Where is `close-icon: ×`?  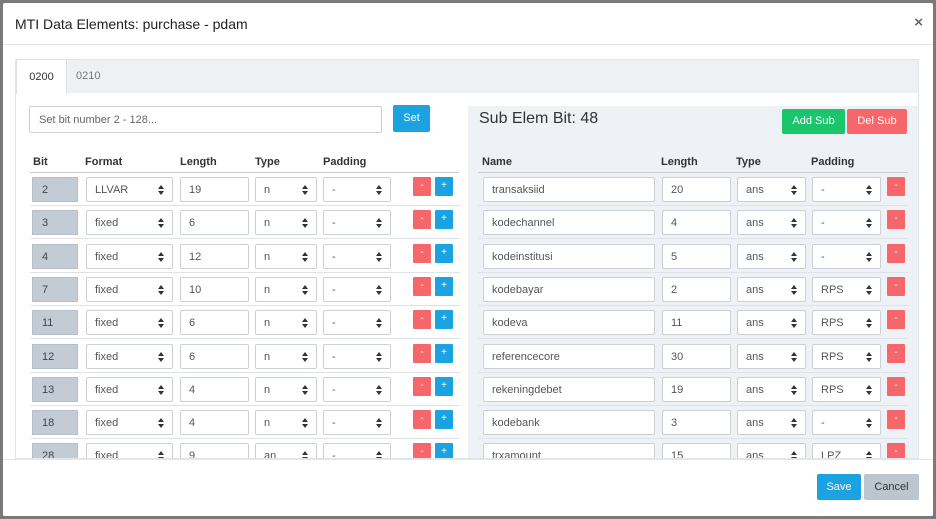
close-icon: × is located at coordinates (918, 22).